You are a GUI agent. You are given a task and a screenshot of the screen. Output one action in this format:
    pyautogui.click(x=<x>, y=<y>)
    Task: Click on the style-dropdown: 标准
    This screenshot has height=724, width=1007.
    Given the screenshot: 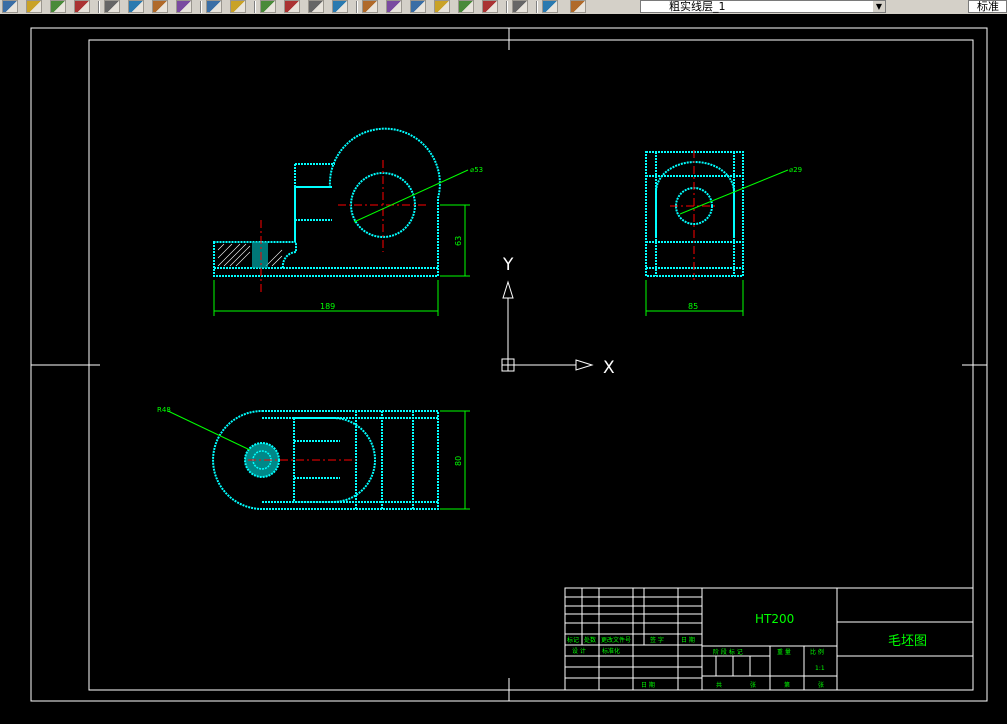 What is the action you would take?
    pyautogui.click(x=987, y=6)
    